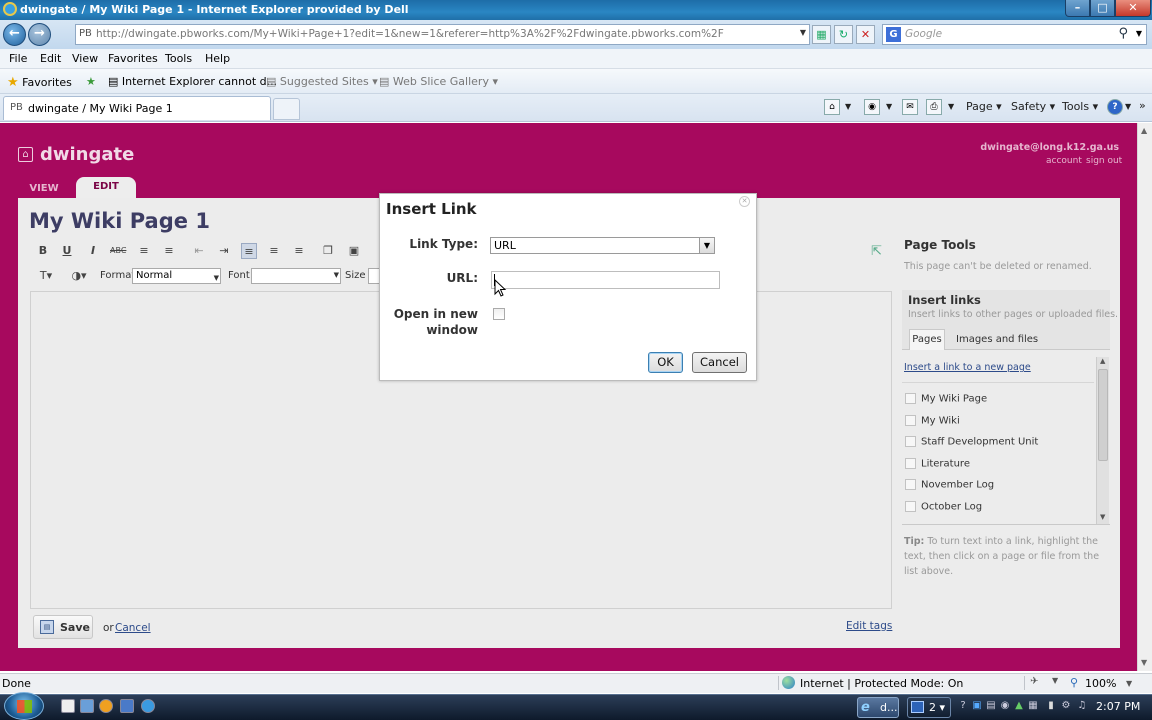  What do you see at coordinates (706, 245) in the screenshot?
I see `chevron-down-icon: ▼` at bounding box center [706, 245].